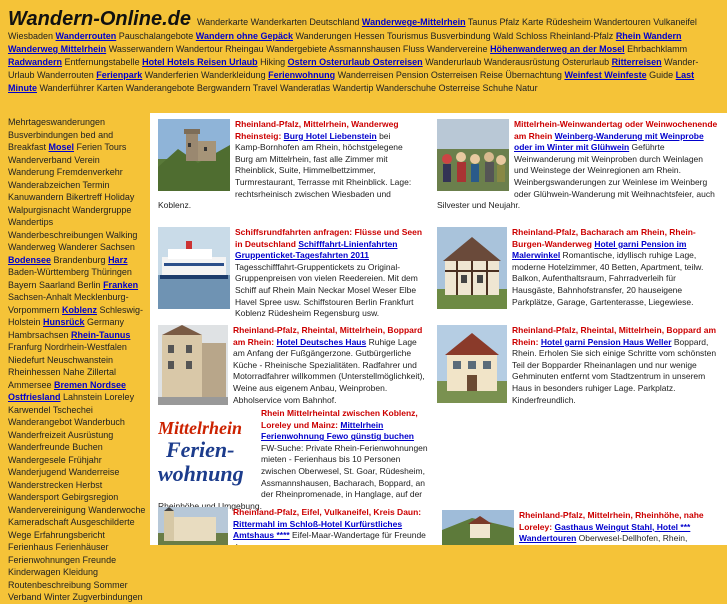  I want to click on header-link-weinfest-weinfeste: Weinfest Weinfeste, so click(605, 75).